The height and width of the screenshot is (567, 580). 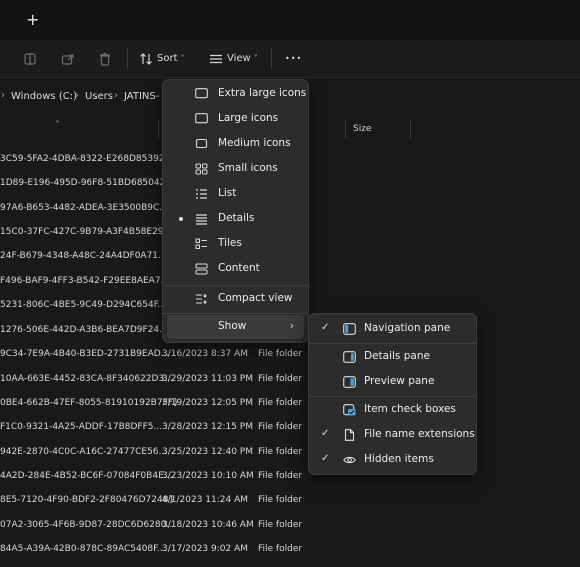 I want to click on menu-item-item-check-boxes: Item check boxes, so click(x=393, y=410).